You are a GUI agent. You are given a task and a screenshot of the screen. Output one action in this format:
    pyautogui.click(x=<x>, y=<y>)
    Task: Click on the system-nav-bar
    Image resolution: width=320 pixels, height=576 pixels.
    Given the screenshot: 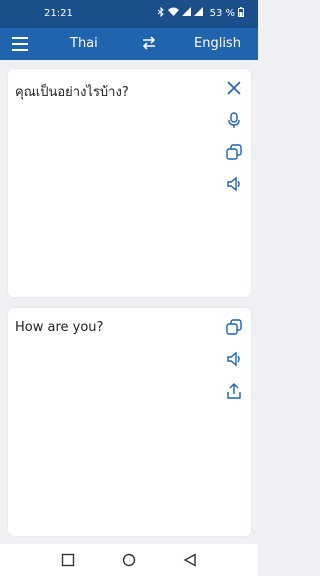 What is the action you would take?
    pyautogui.click(x=129, y=560)
    